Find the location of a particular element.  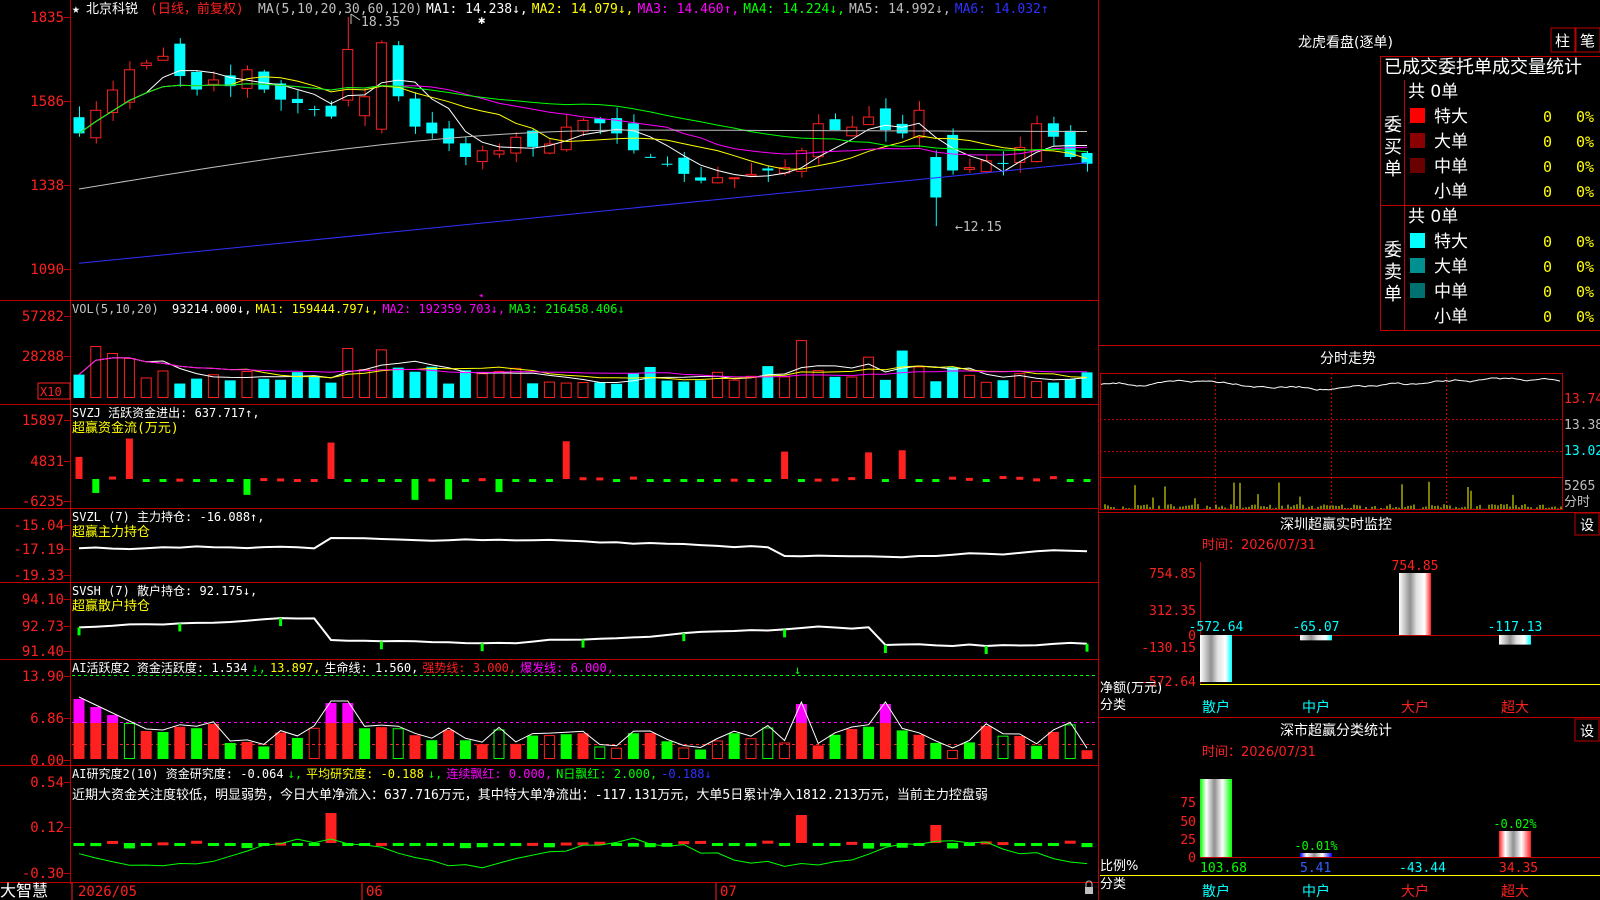

classify-top-label: -0.02% is located at coordinates (1515, 824).